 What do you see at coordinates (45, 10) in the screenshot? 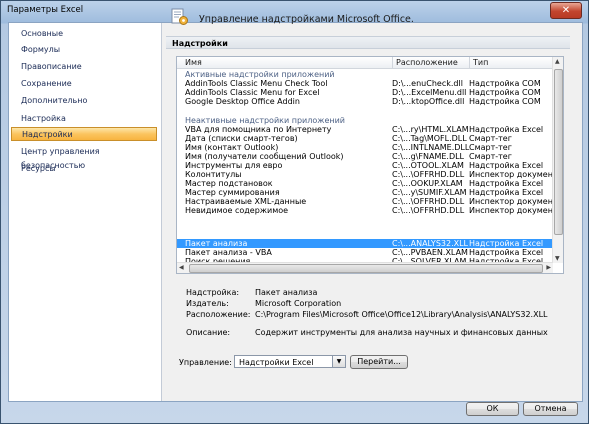
I see `window-title: Параметры Excel` at bounding box center [45, 10].